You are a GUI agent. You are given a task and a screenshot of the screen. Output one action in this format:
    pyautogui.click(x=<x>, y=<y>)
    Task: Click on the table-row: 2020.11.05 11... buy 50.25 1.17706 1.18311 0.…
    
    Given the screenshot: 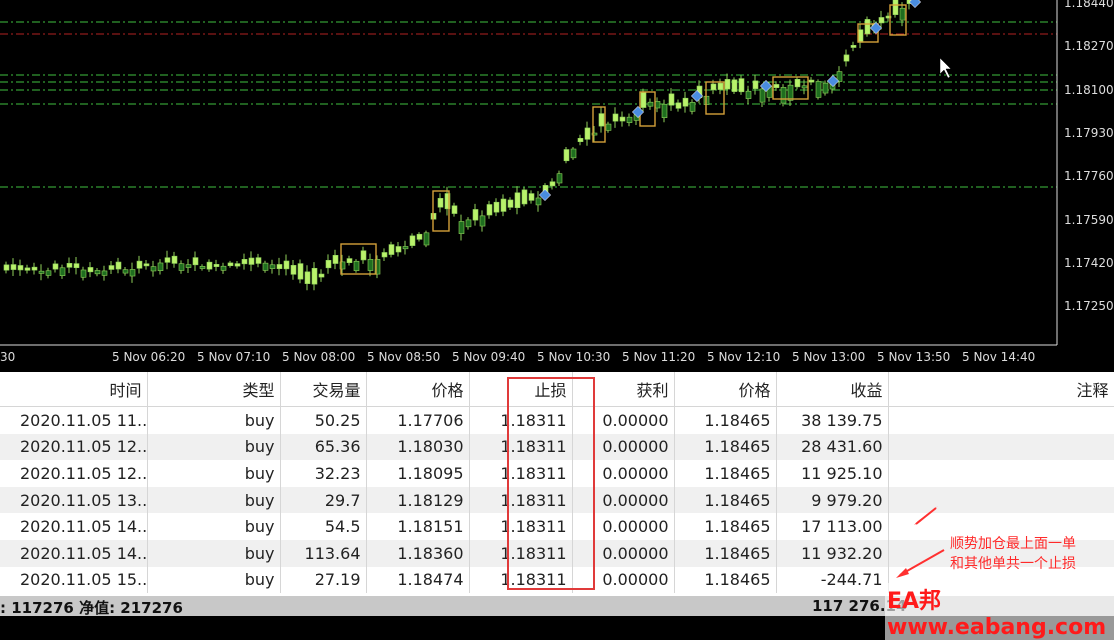 What is the action you would take?
    pyautogui.click(x=557, y=420)
    